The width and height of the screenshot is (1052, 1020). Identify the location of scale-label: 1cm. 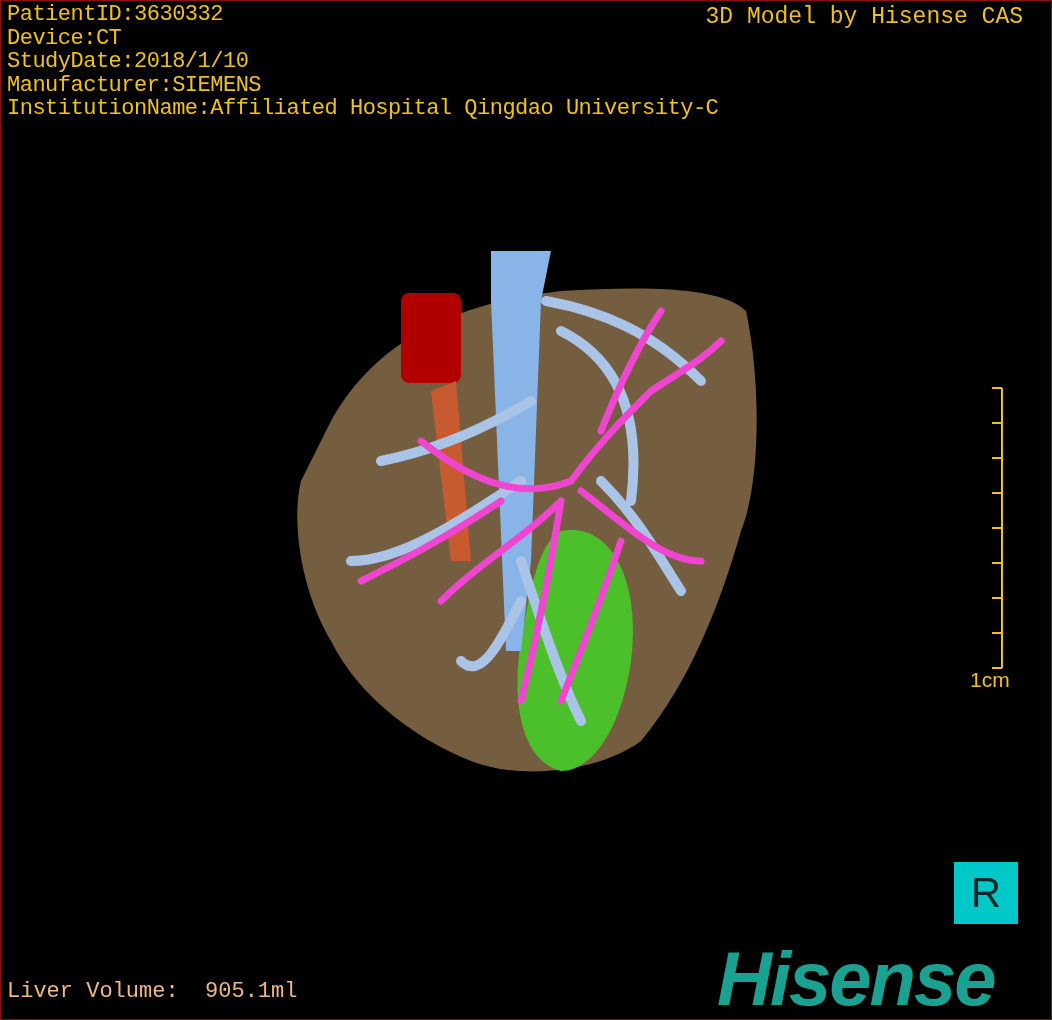
(990, 680).